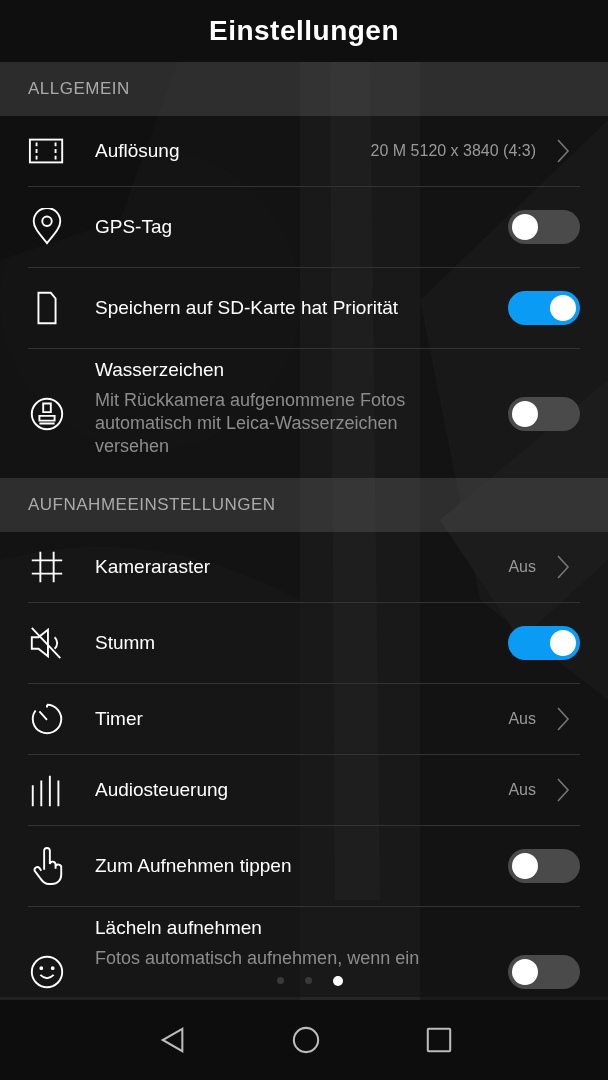 The height and width of the screenshot is (1080, 608). Describe the element at coordinates (247, 308) in the screenshot. I see `setting-label: Speichern auf SD-Karte hat Priorität` at that location.